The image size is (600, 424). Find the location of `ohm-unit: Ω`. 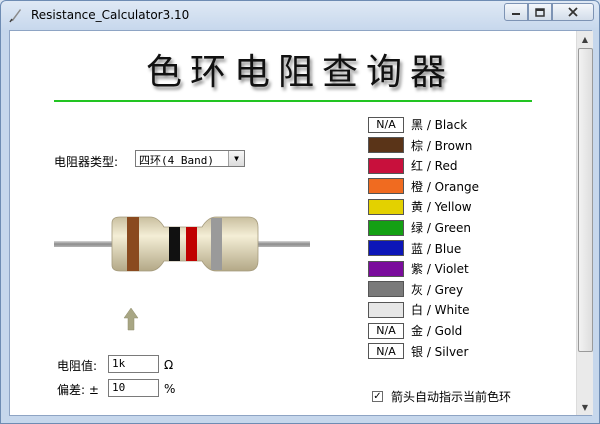

ohm-unit: Ω is located at coordinates (169, 365).